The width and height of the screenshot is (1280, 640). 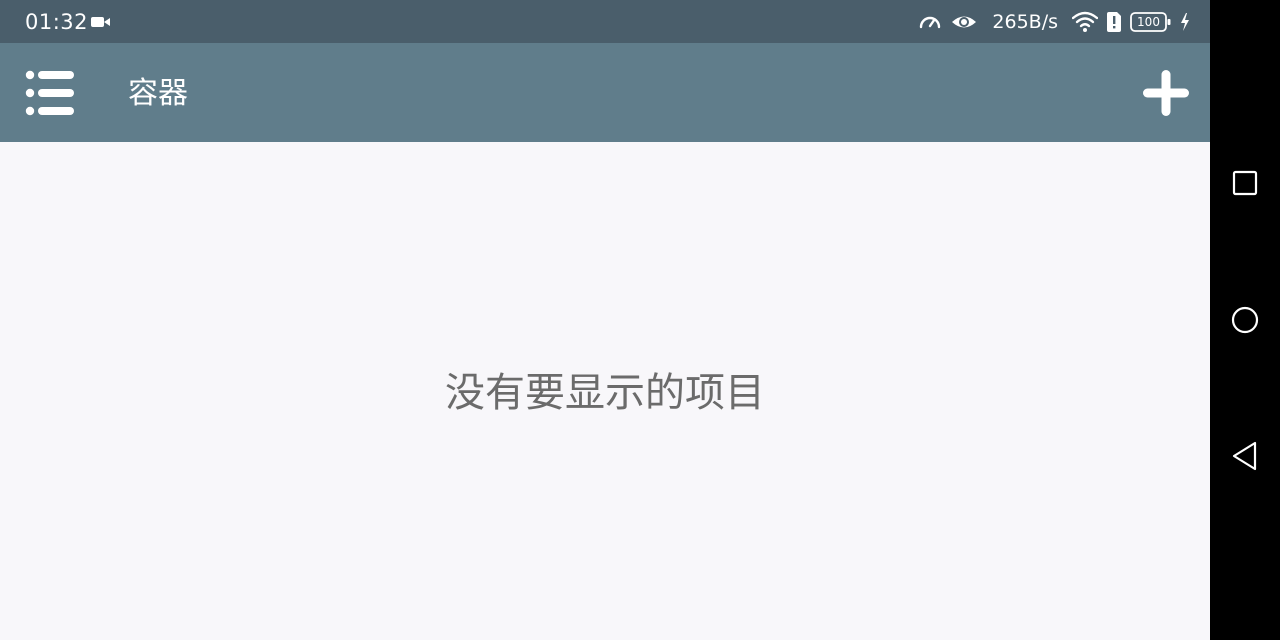 I want to click on navigation-bar, so click(x=1245, y=320).